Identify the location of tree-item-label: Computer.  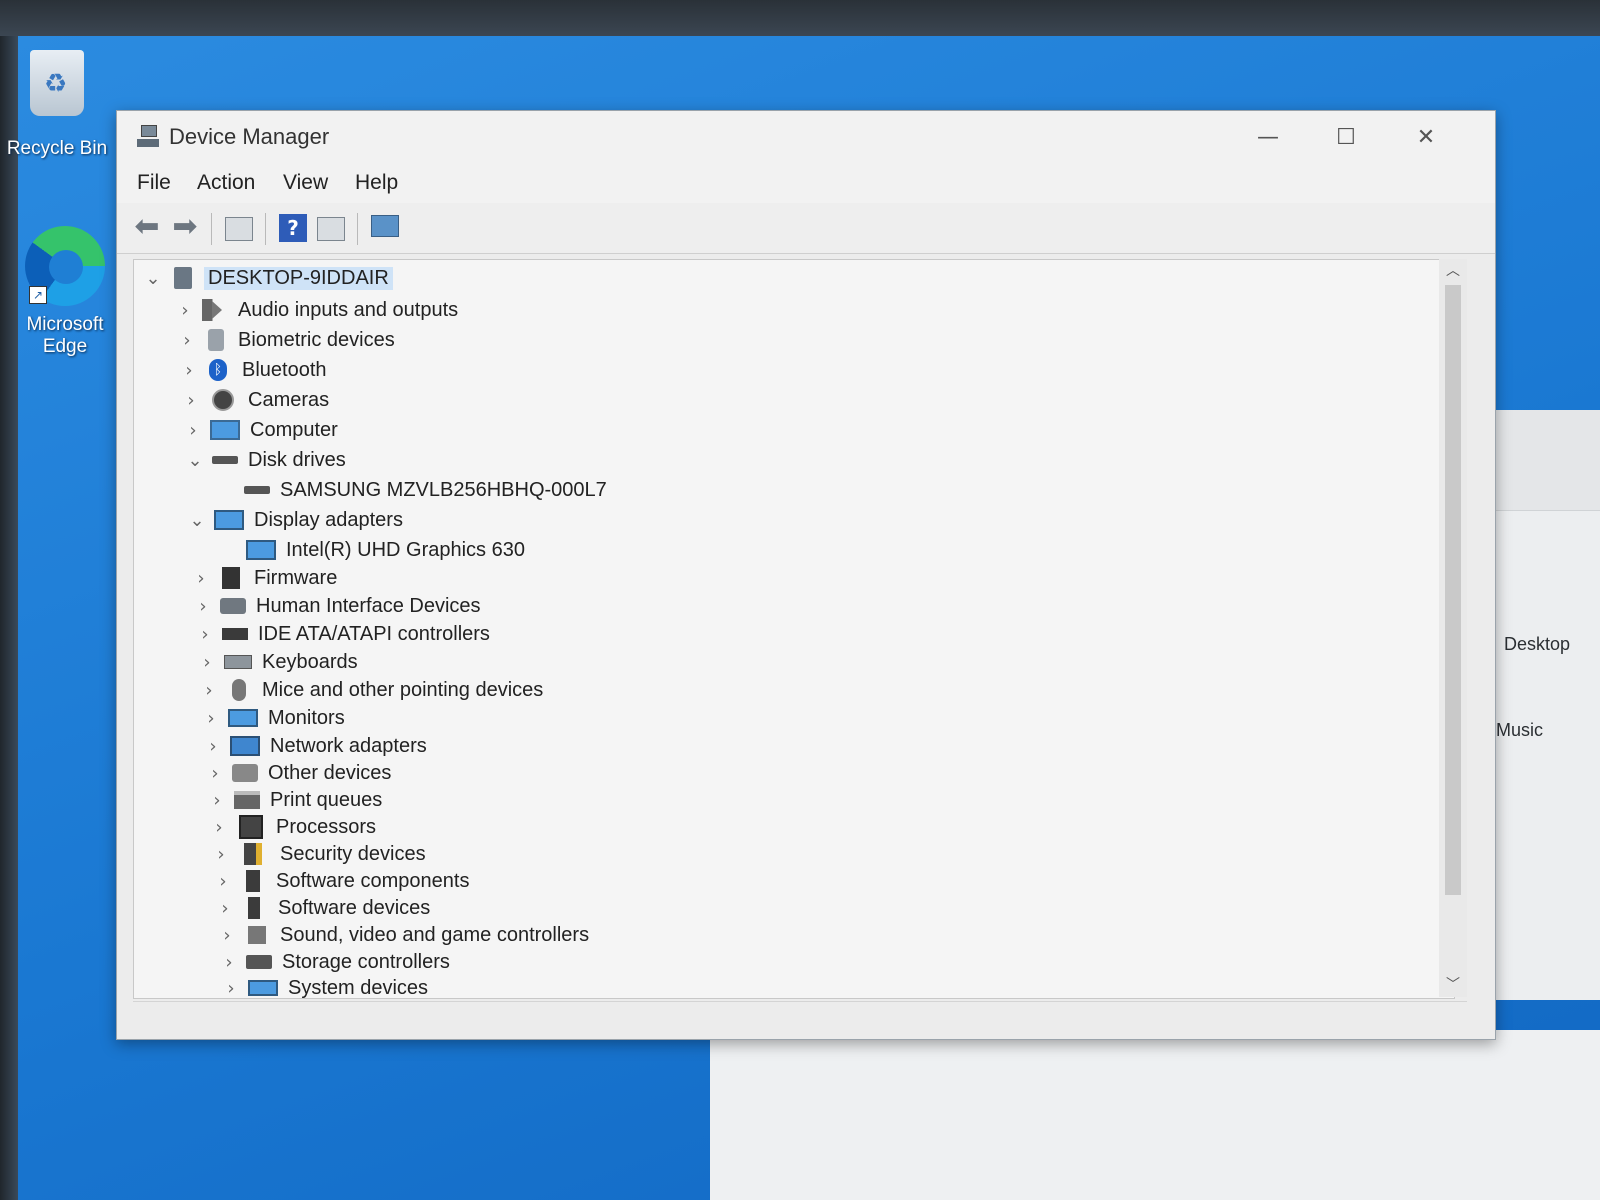
(294, 429).